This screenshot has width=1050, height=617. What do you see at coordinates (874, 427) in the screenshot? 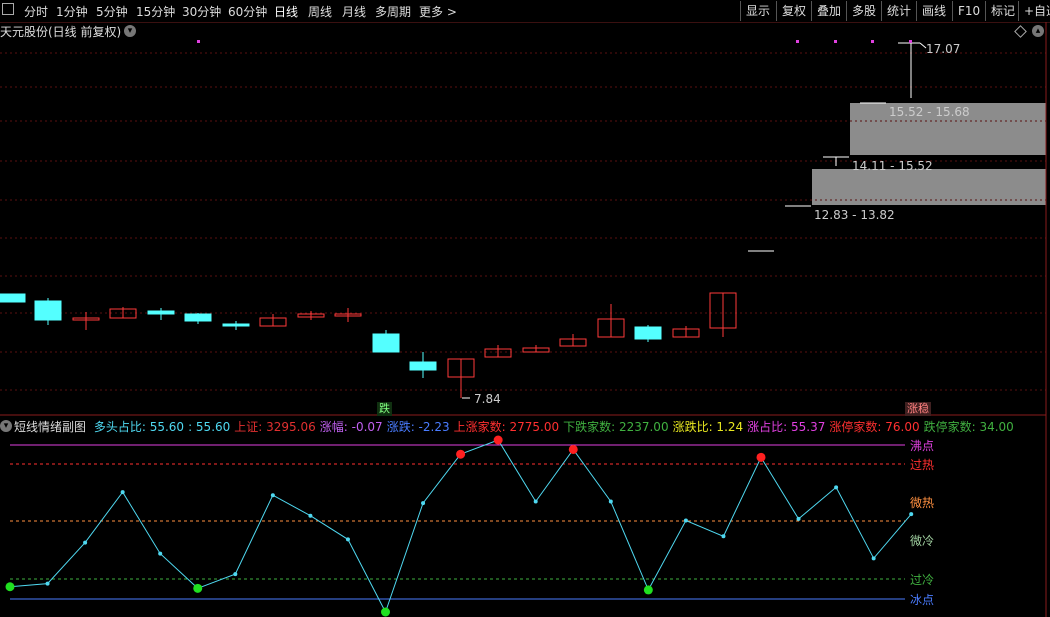
I see `sub-indicator-item-9: 涨停家数: 76.00` at bounding box center [874, 427].